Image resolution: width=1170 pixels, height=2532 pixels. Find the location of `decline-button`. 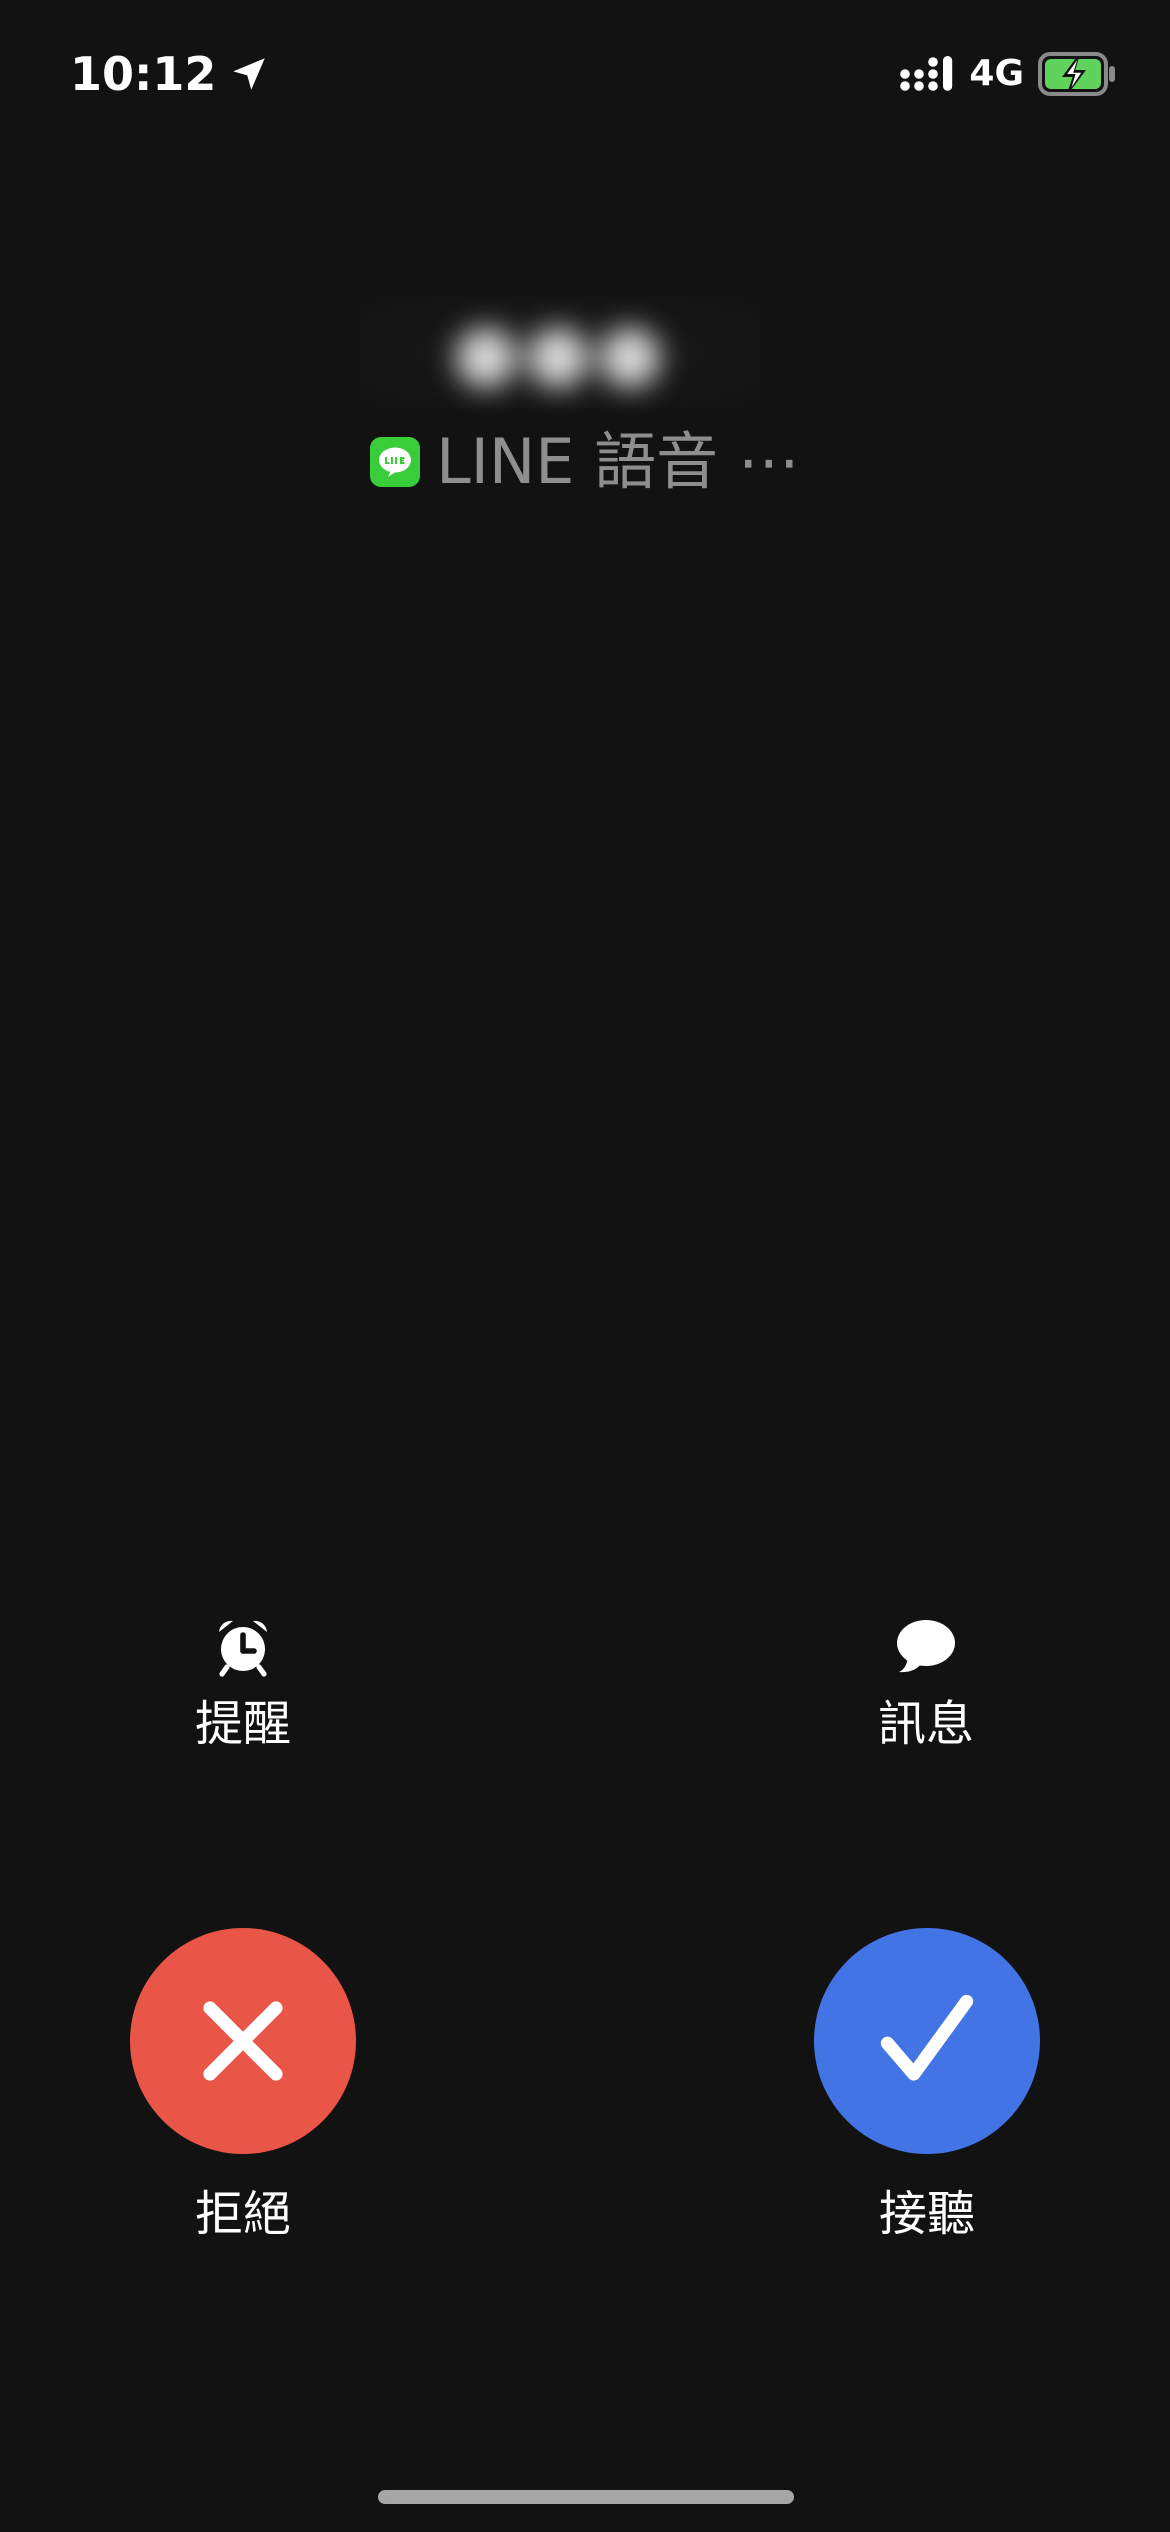

decline-button is located at coordinates (243, 2041).